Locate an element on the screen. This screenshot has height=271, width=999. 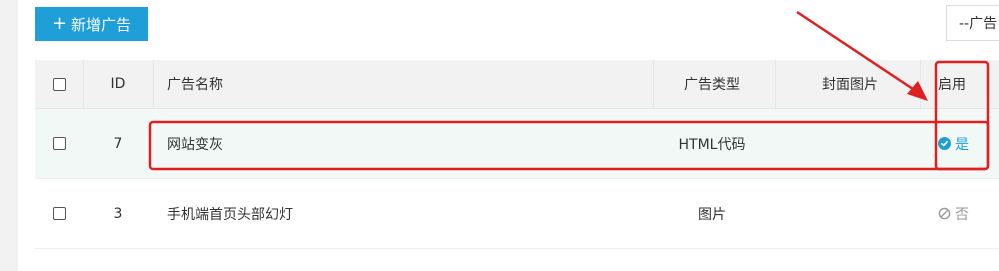
header-type: 广告类型 is located at coordinates (712, 85).